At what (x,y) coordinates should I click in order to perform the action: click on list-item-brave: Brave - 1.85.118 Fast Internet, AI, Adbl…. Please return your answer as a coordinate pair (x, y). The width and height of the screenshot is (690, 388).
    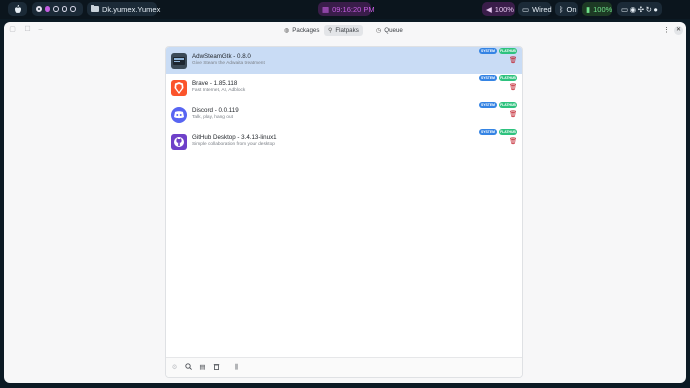
    Looking at the image, I should click on (344, 87).